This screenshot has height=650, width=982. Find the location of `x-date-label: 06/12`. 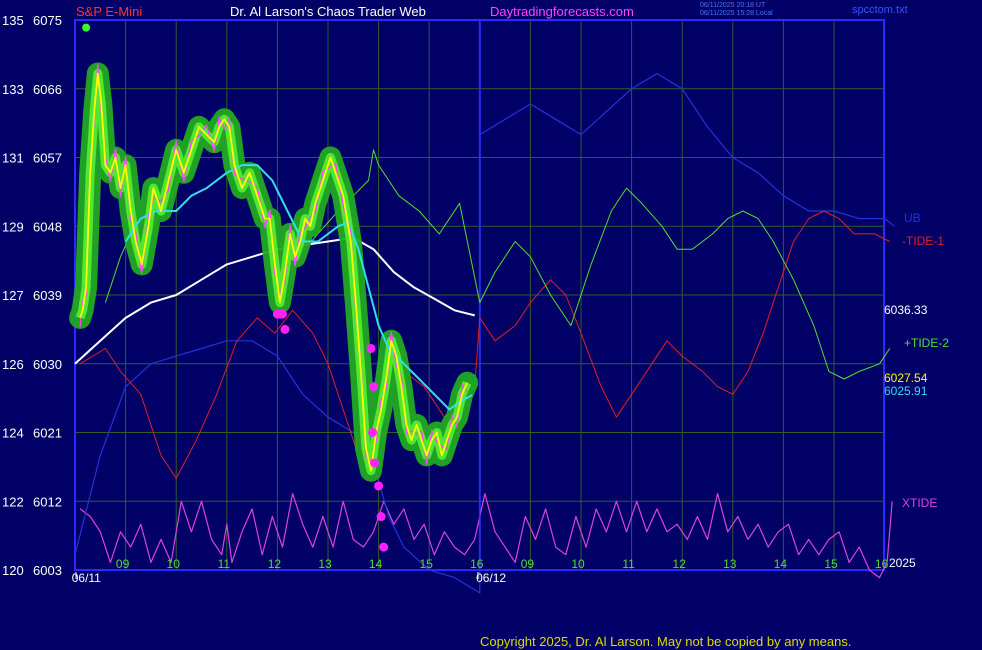

x-date-label: 06/12 is located at coordinates (491, 578).